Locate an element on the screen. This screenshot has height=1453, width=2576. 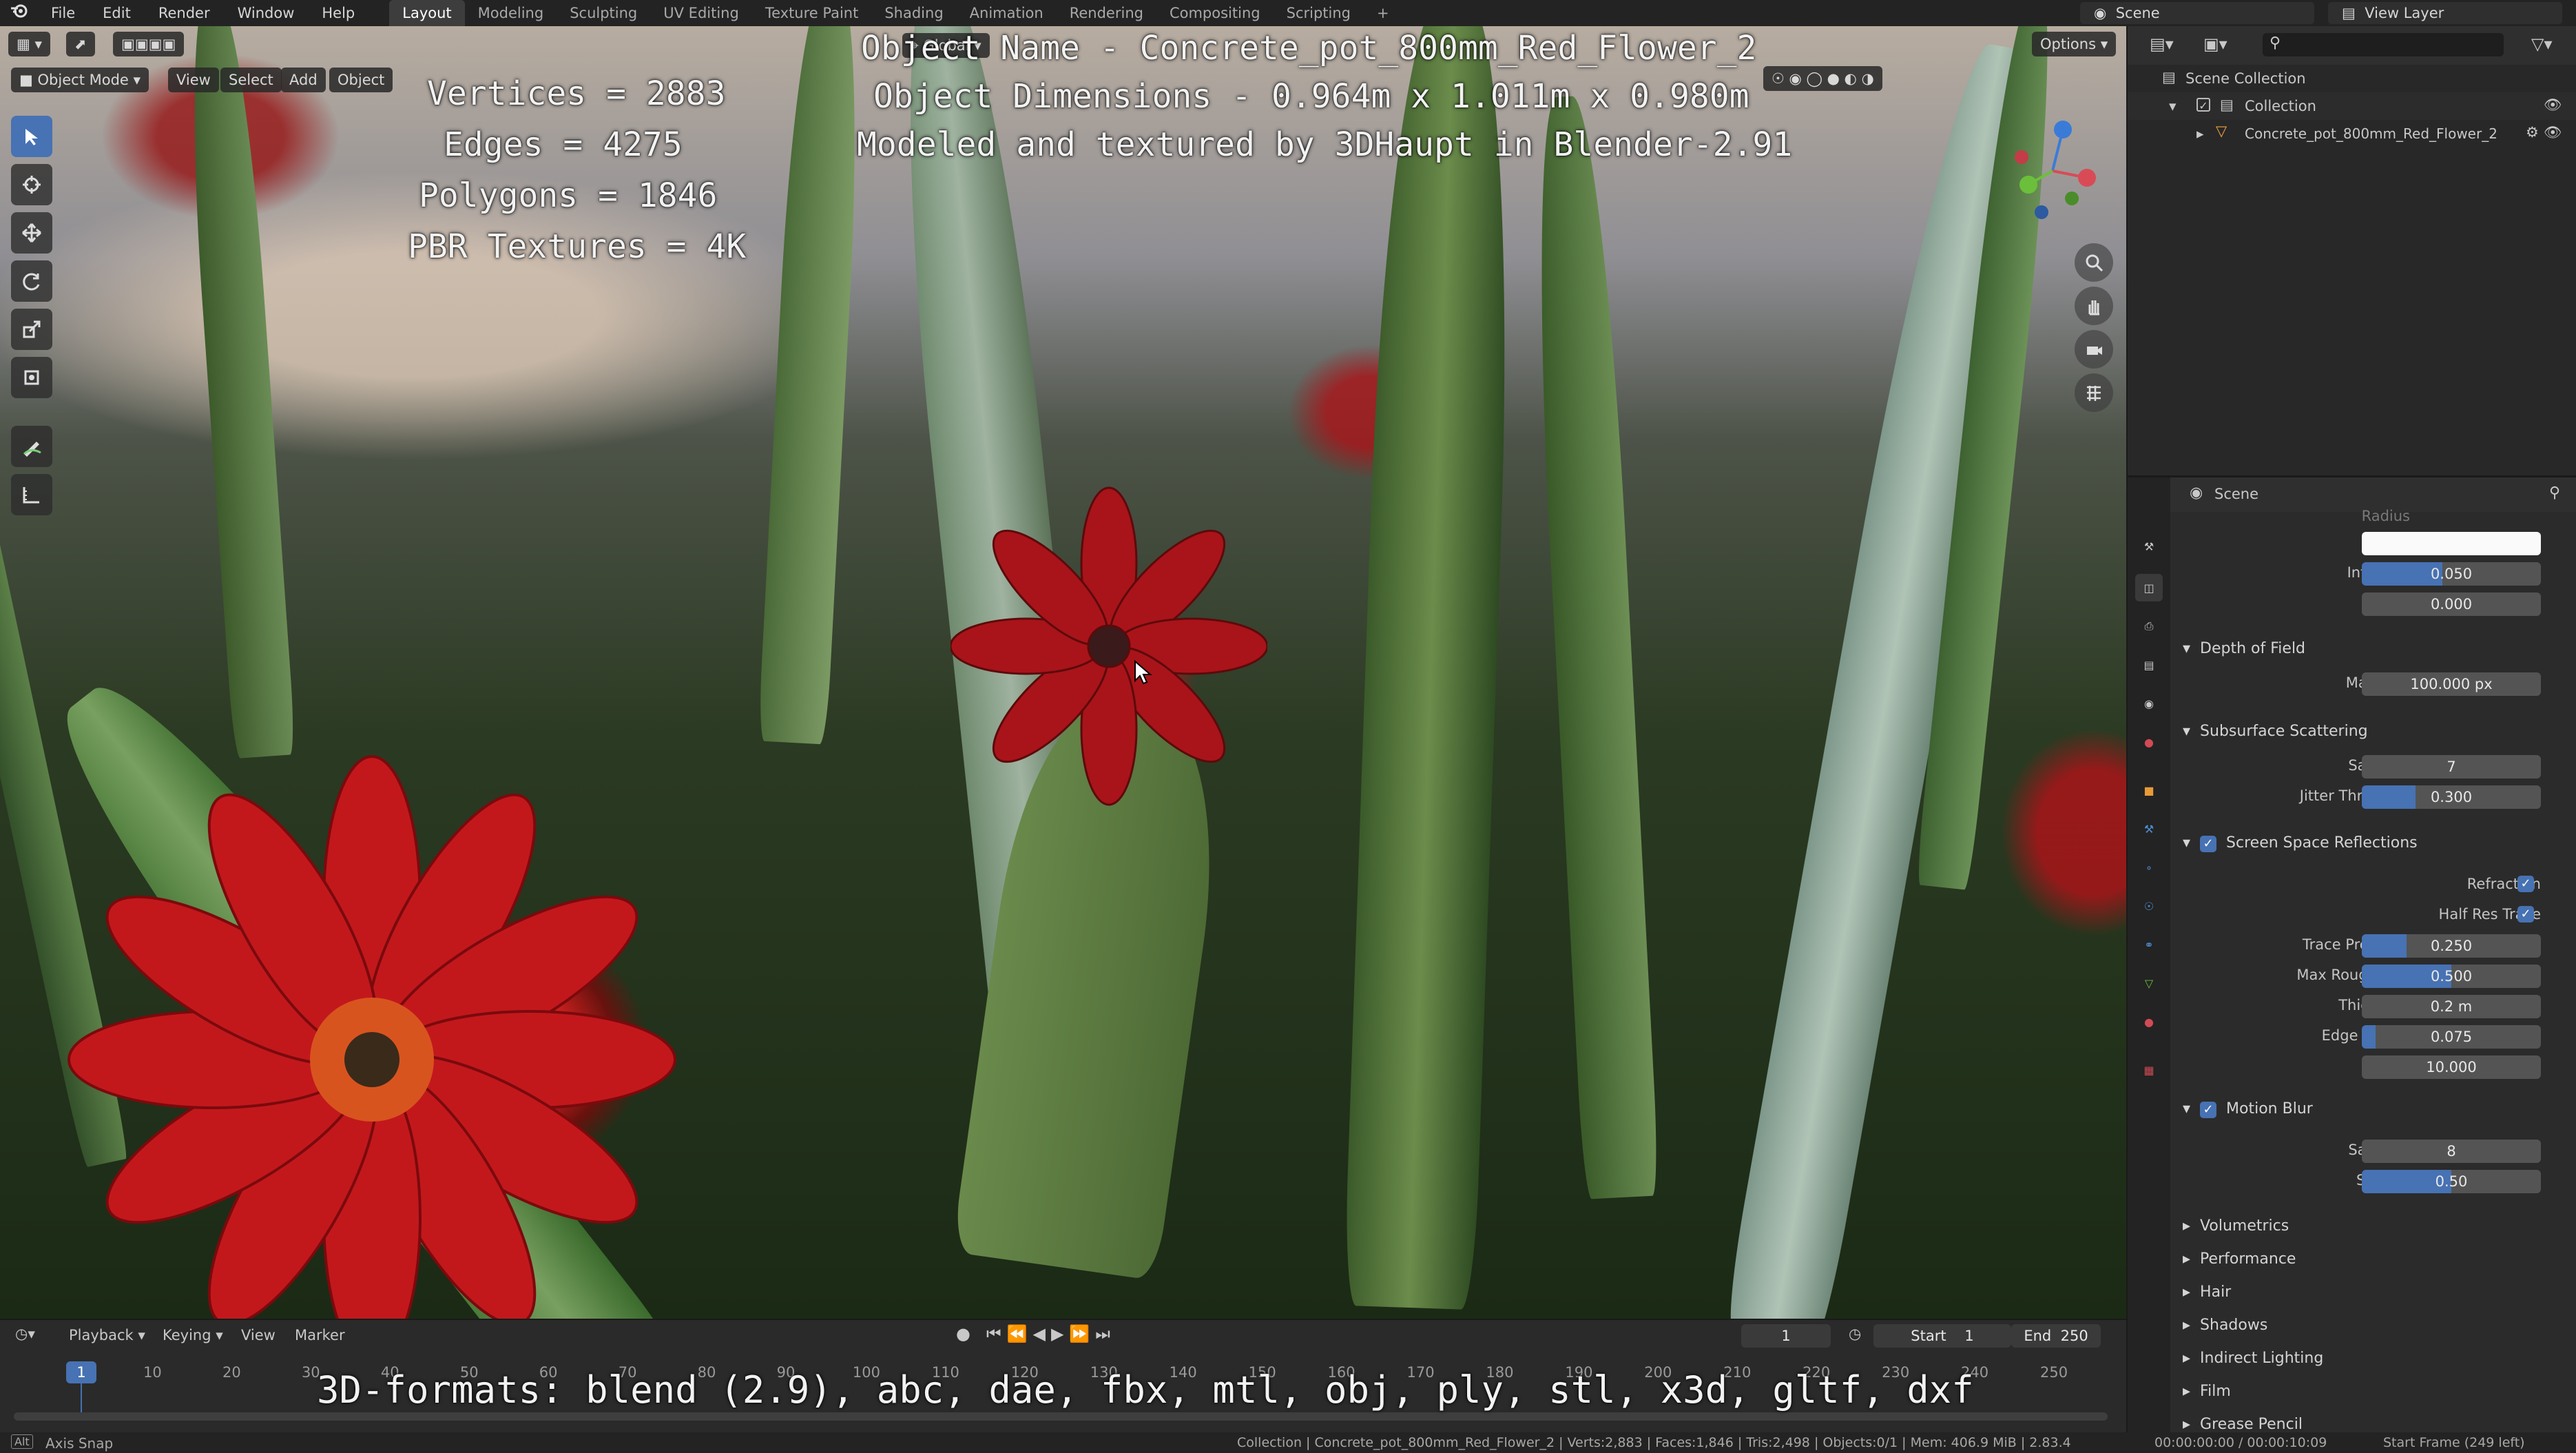
playhead: 1 is located at coordinates (81, 1372).